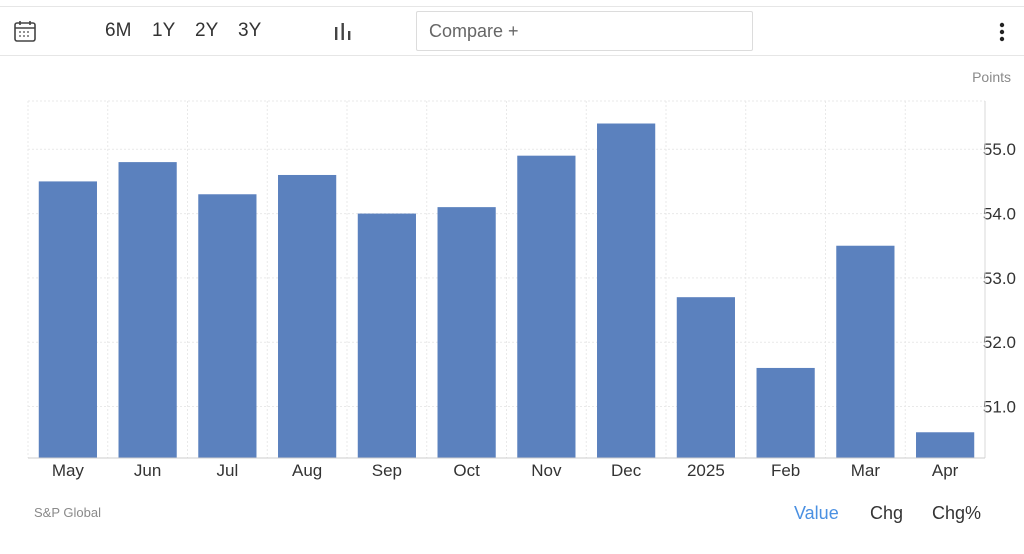 Image resolution: width=1024 pixels, height=554 pixels. Describe the element at coordinates (999, 407) in the screenshot. I see `y-tick-label: 51.0` at that location.